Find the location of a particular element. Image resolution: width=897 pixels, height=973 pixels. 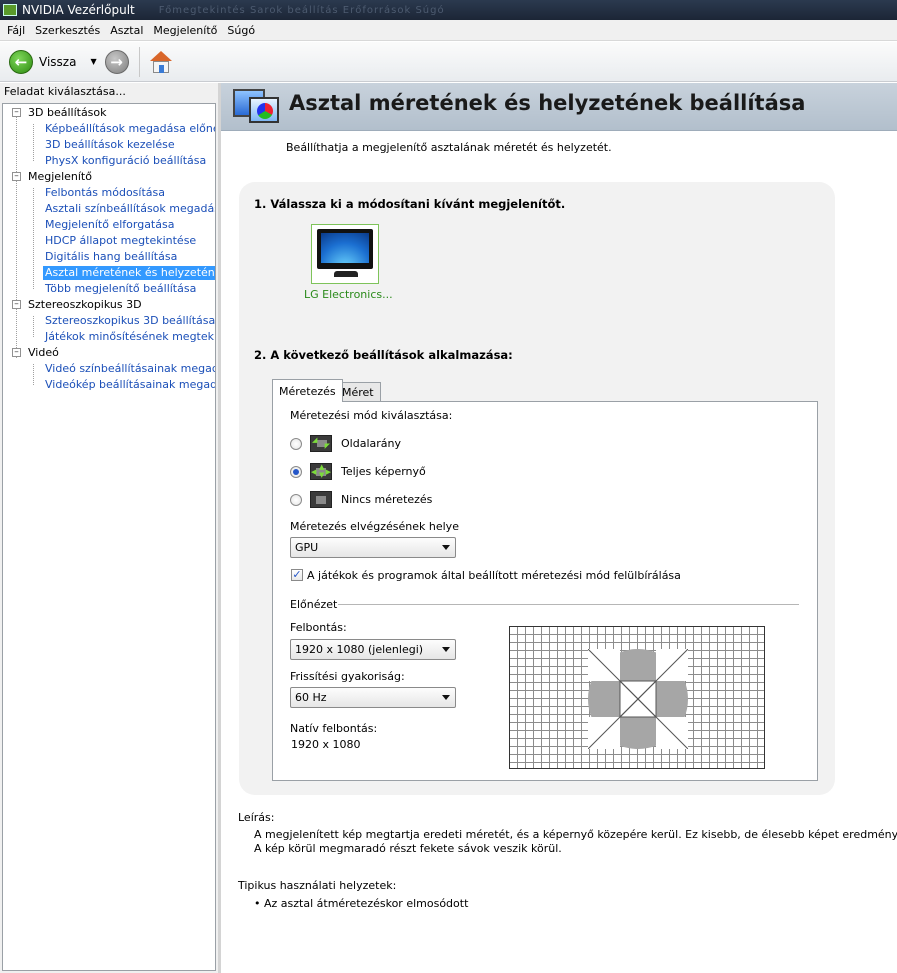

full-screen-icon: ▲ ▼ ◀ ▶ is located at coordinates (321, 471).